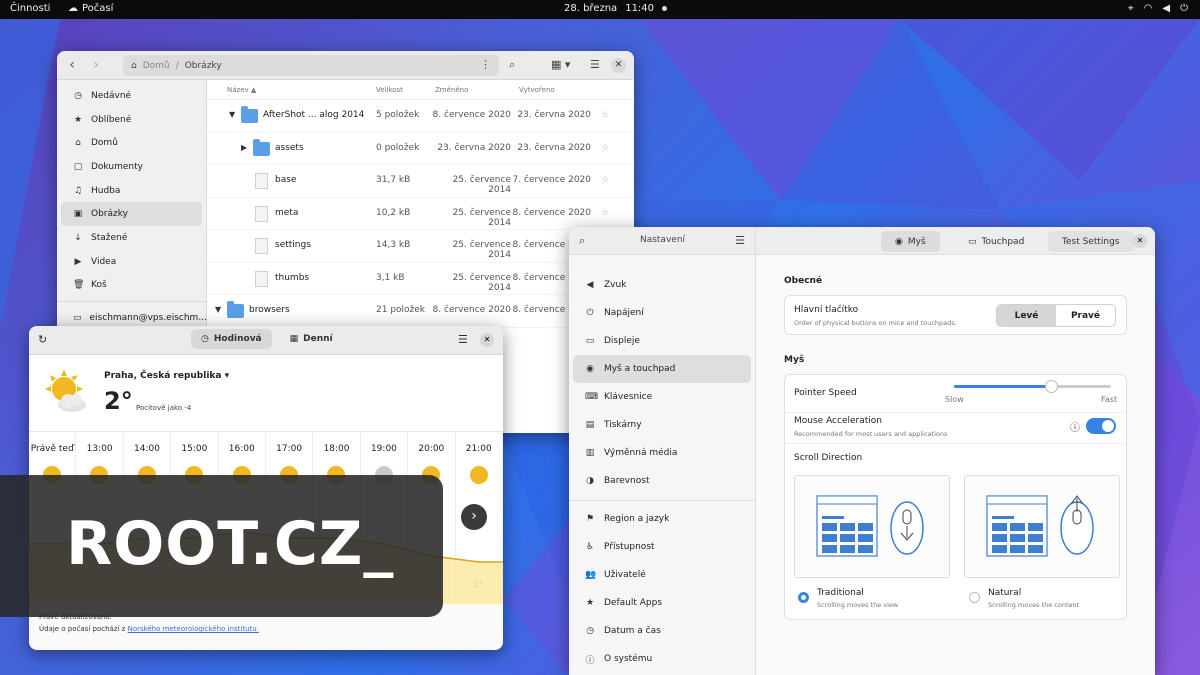 The width and height of the screenshot is (1200, 675). I want to click on refresh-icon: ↻, so click(42, 339).